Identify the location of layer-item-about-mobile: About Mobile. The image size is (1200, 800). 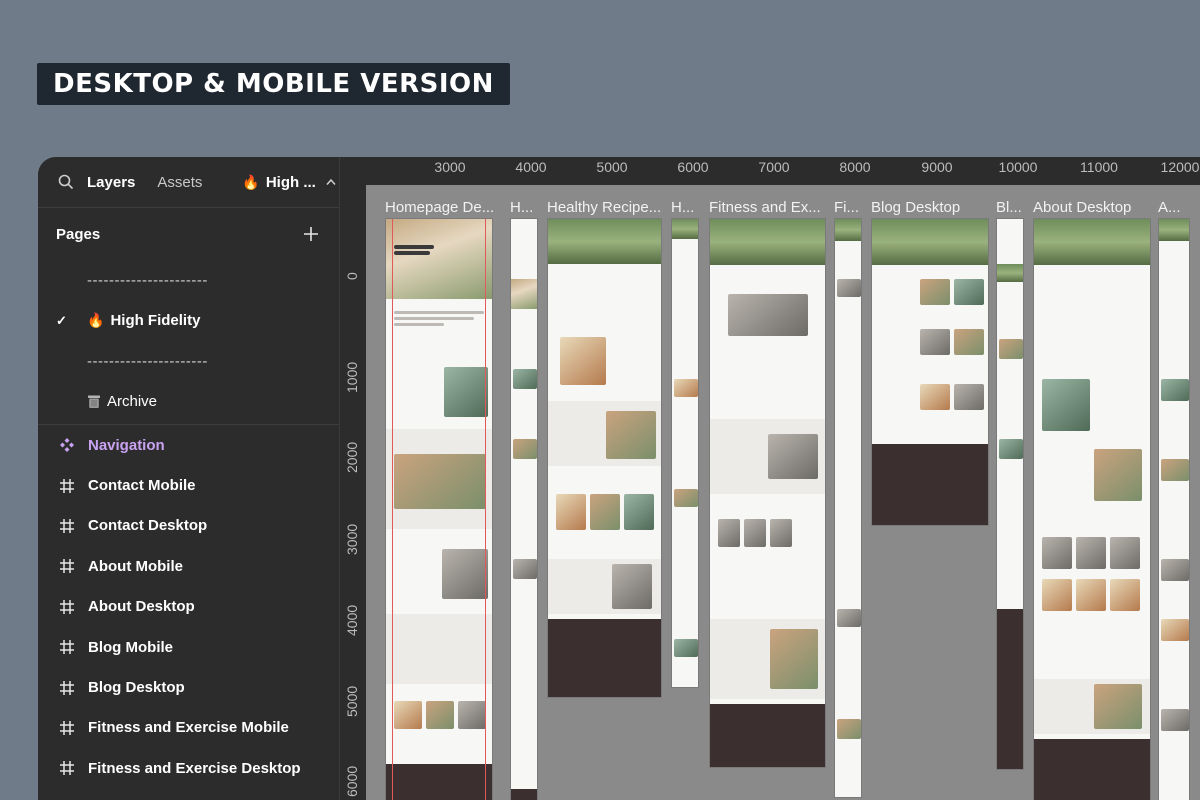
(188, 566).